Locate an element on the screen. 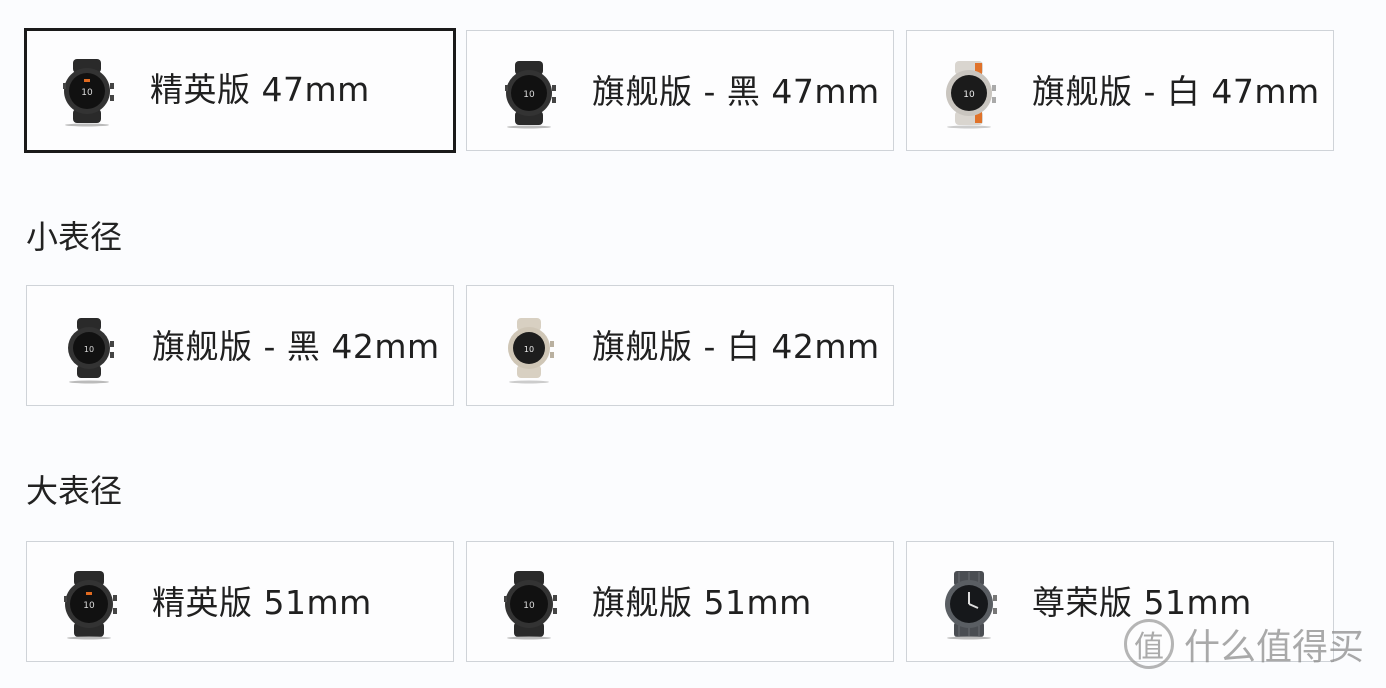 This screenshot has width=1386, height=688. option-card-elite-47mm: 10 精英版 47mm is located at coordinates (240, 90).